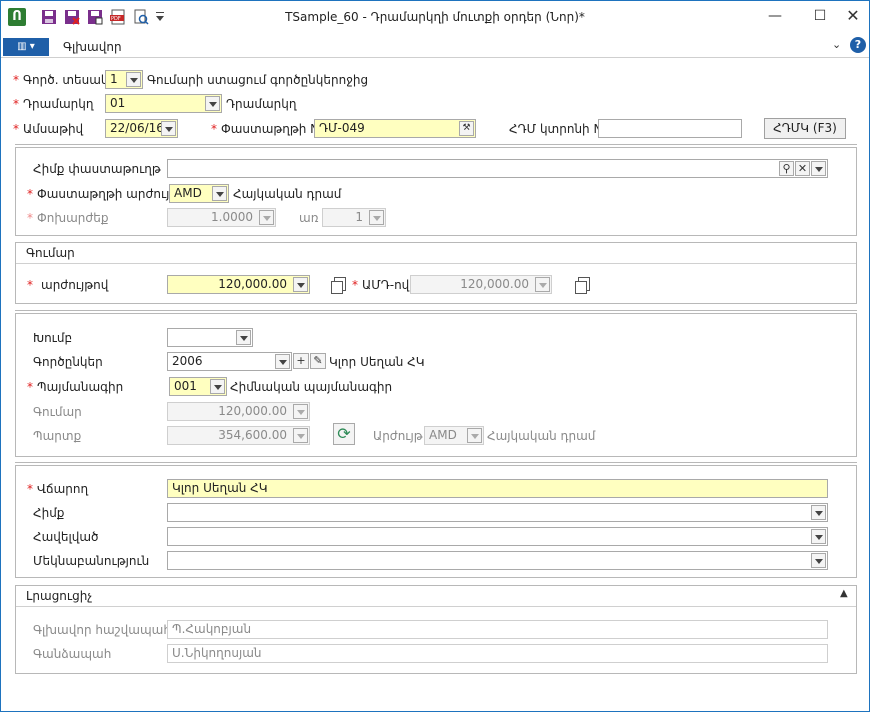 The height and width of the screenshot is (712, 870). Describe the element at coordinates (265, 129) in the screenshot. I see `doc-number-label: * Փաստաթղթի N` at that location.